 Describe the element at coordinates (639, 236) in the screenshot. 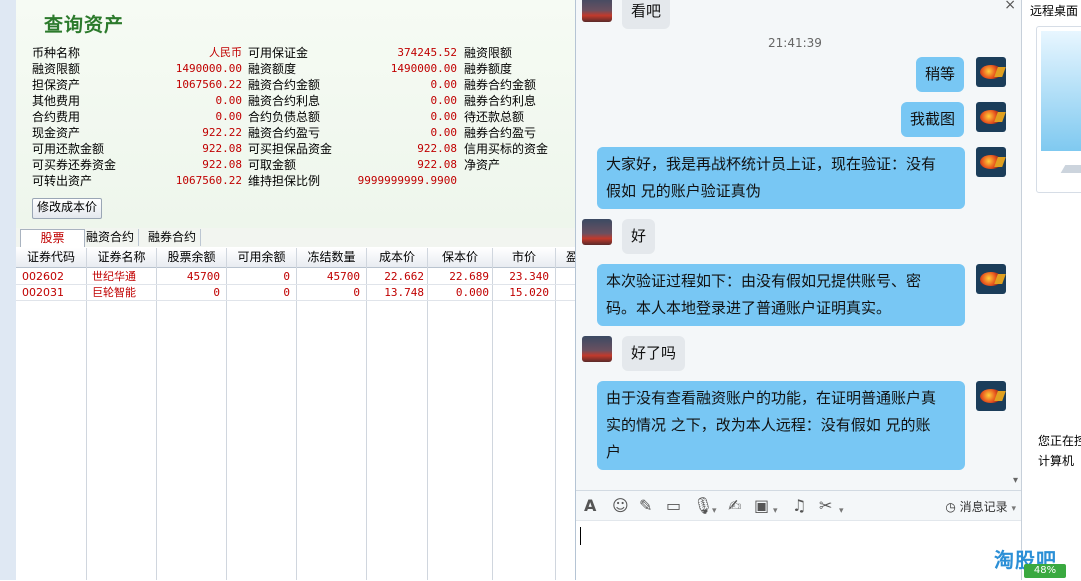

I see `chat-message: 好` at that location.